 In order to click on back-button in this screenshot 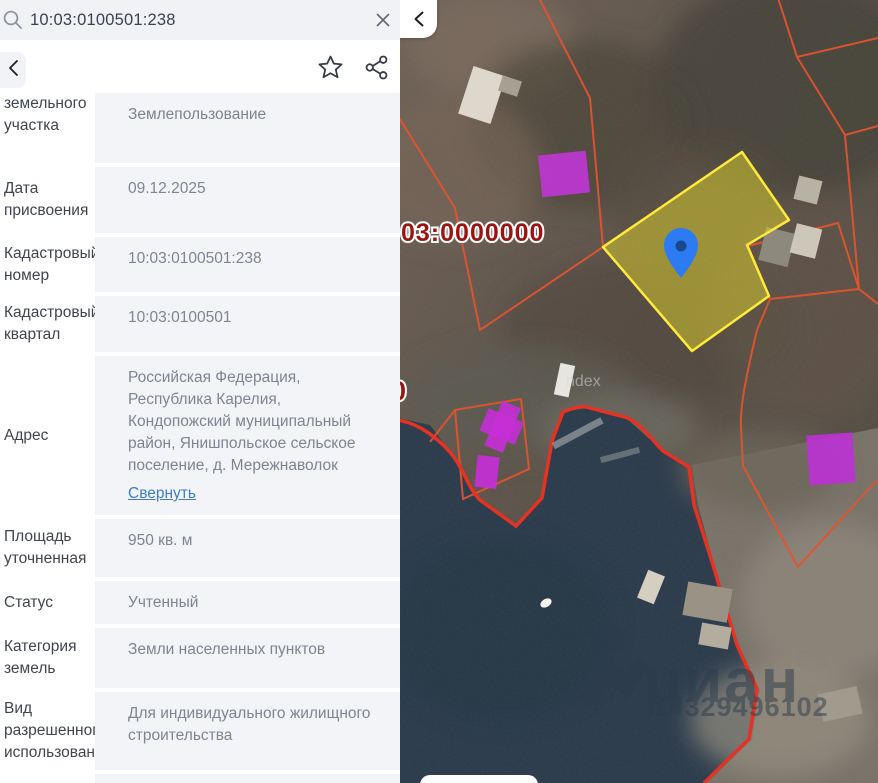, I will do `click(13, 70)`.